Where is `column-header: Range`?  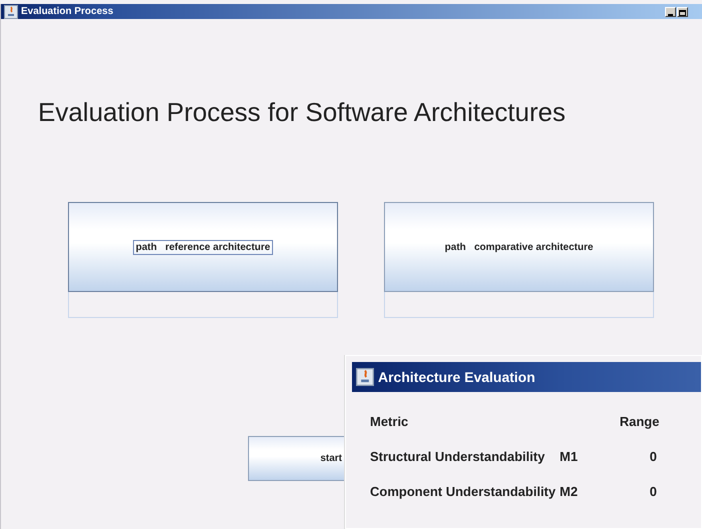 column-header: Range is located at coordinates (640, 422).